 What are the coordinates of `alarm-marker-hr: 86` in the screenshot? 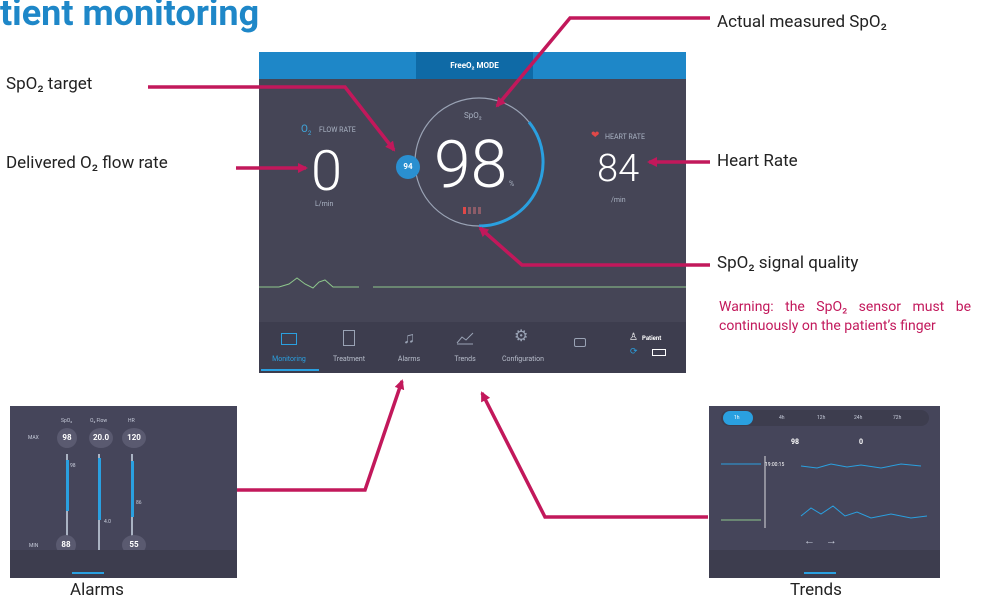 It's located at (139, 503).